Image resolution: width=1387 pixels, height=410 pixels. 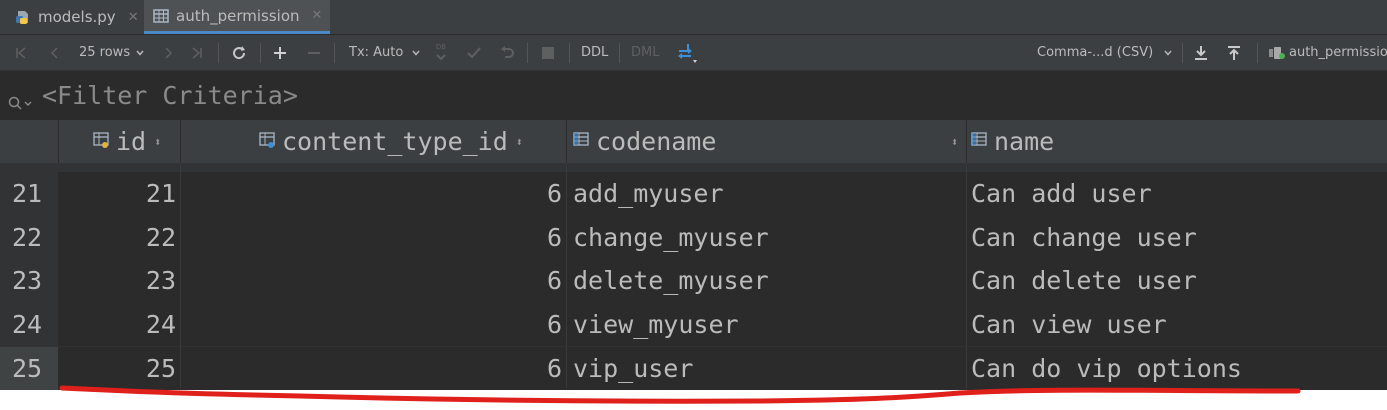 What do you see at coordinates (280, 52) in the screenshot?
I see `add-row-icon` at bounding box center [280, 52].